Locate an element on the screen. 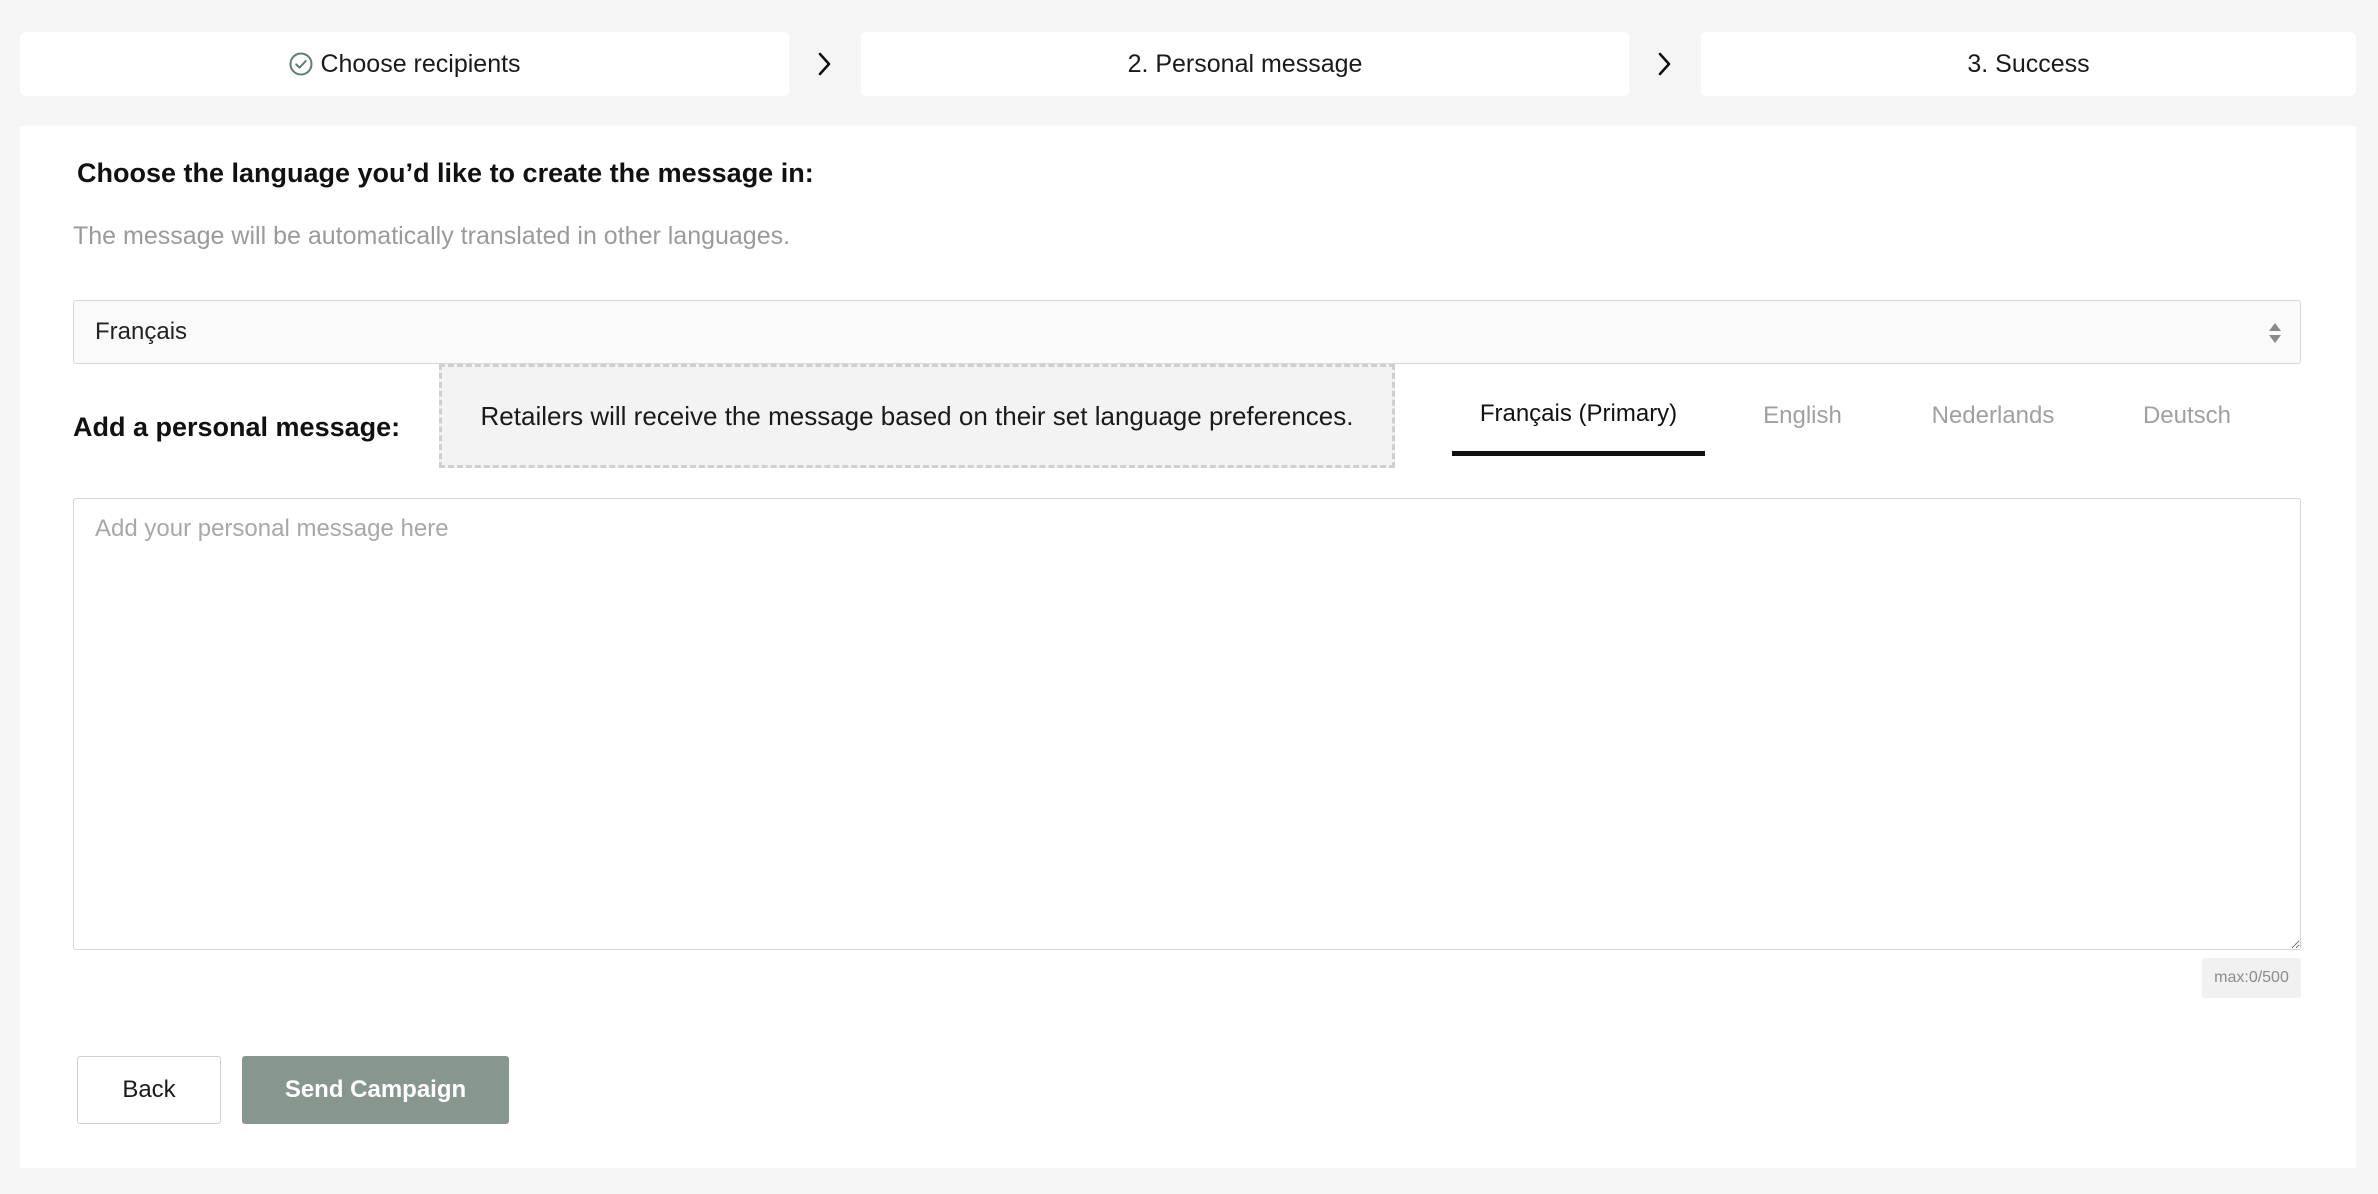 The width and height of the screenshot is (2378, 1194). step-label: 2. Personal message is located at coordinates (1245, 63).